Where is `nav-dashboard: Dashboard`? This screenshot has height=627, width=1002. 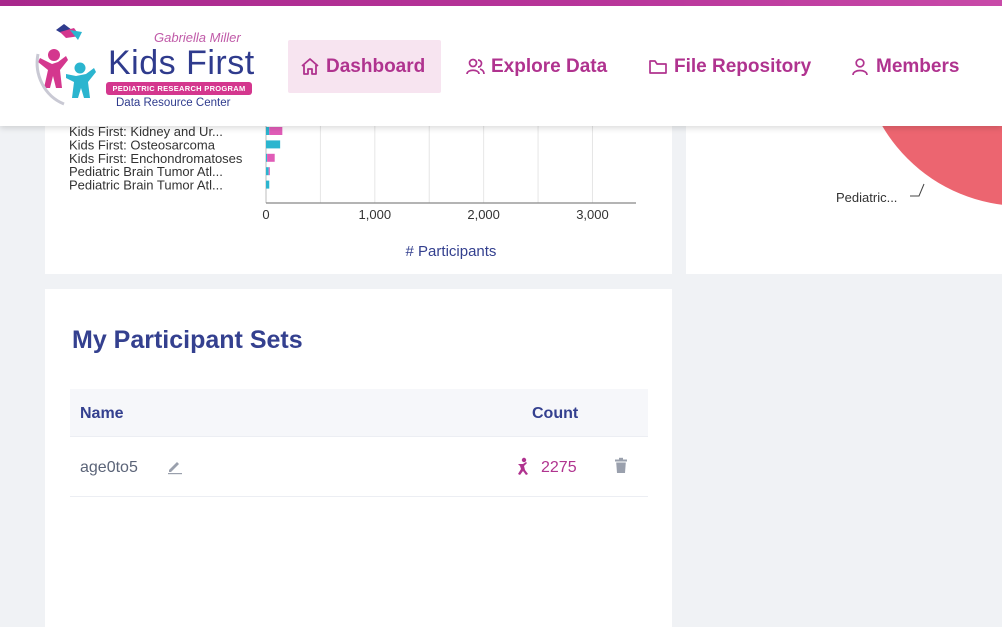 nav-dashboard: Dashboard is located at coordinates (364, 66).